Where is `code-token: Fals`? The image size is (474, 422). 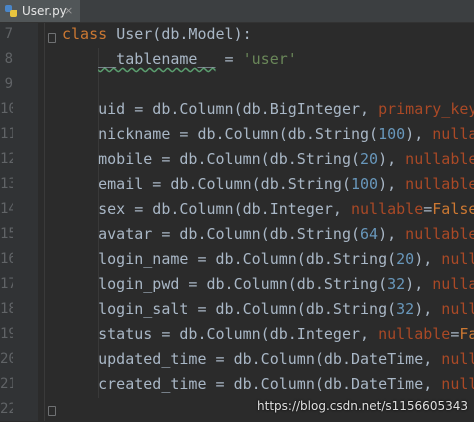
code-token: Fals is located at coordinates (466, 334).